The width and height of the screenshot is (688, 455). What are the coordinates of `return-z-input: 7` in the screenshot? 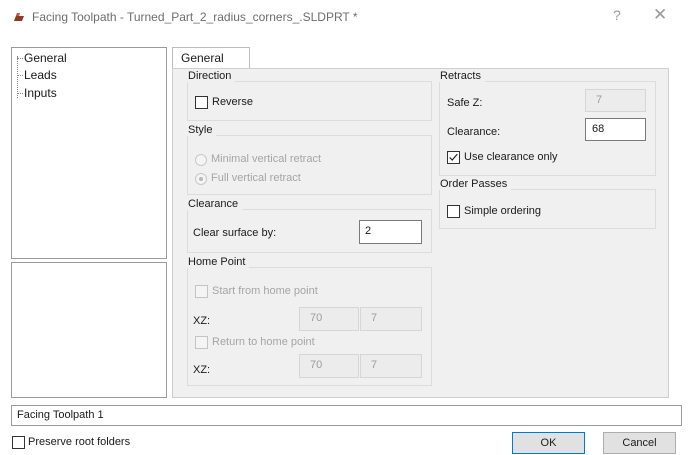 It's located at (391, 366).